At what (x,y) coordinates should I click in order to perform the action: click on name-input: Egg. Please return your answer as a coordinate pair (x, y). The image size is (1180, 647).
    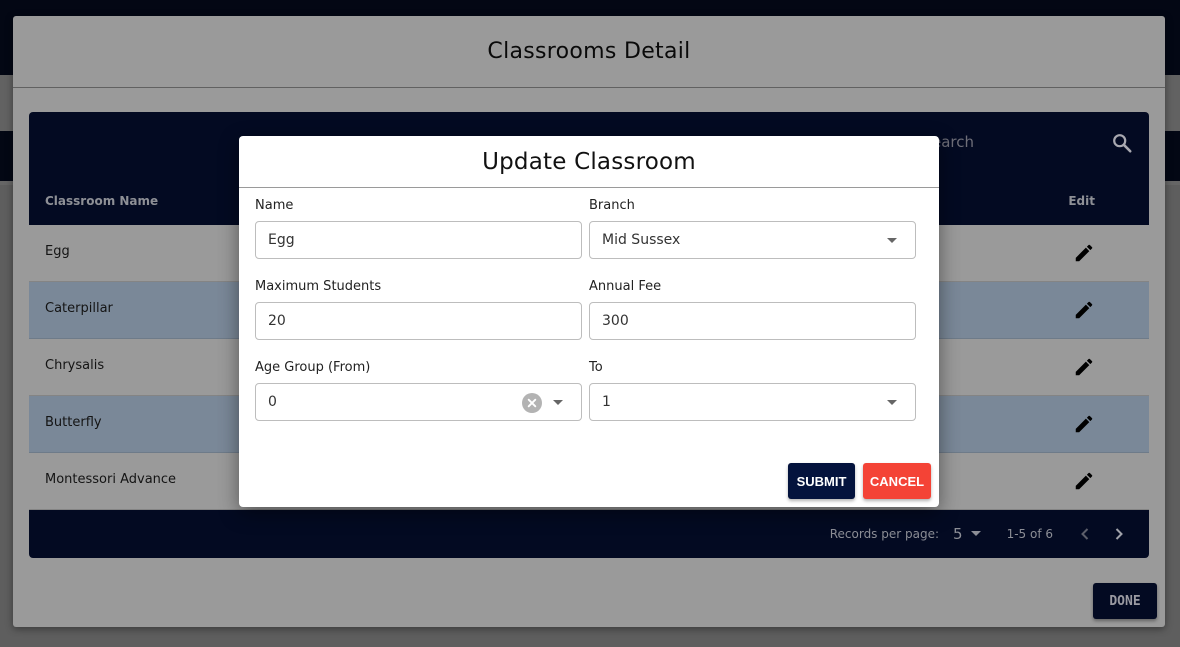
    Looking at the image, I should click on (418, 240).